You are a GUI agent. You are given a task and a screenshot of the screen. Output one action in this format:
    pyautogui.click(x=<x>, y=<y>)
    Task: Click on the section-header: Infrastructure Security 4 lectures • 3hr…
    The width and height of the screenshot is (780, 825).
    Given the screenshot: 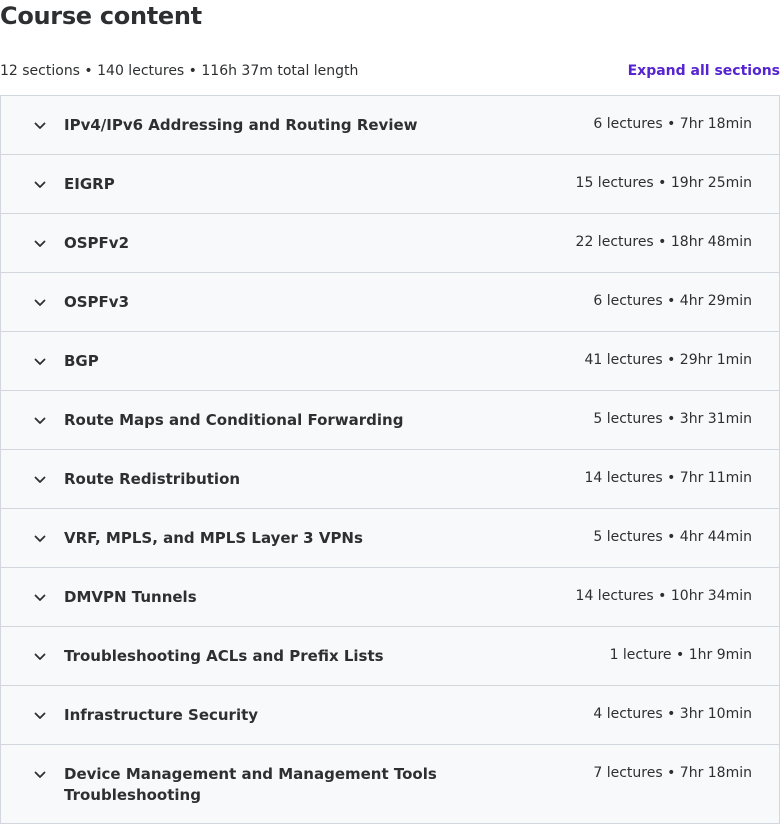 What is the action you would take?
    pyautogui.click(x=390, y=715)
    